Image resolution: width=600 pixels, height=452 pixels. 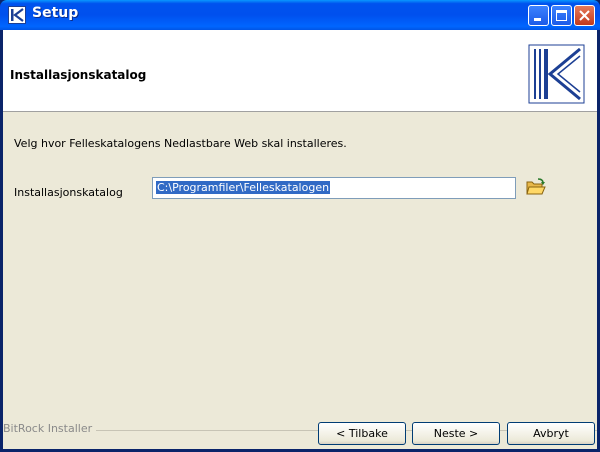 What do you see at coordinates (456, 433) in the screenshot?
I see `next-button: Neste >` at bounding box center [456, 433].